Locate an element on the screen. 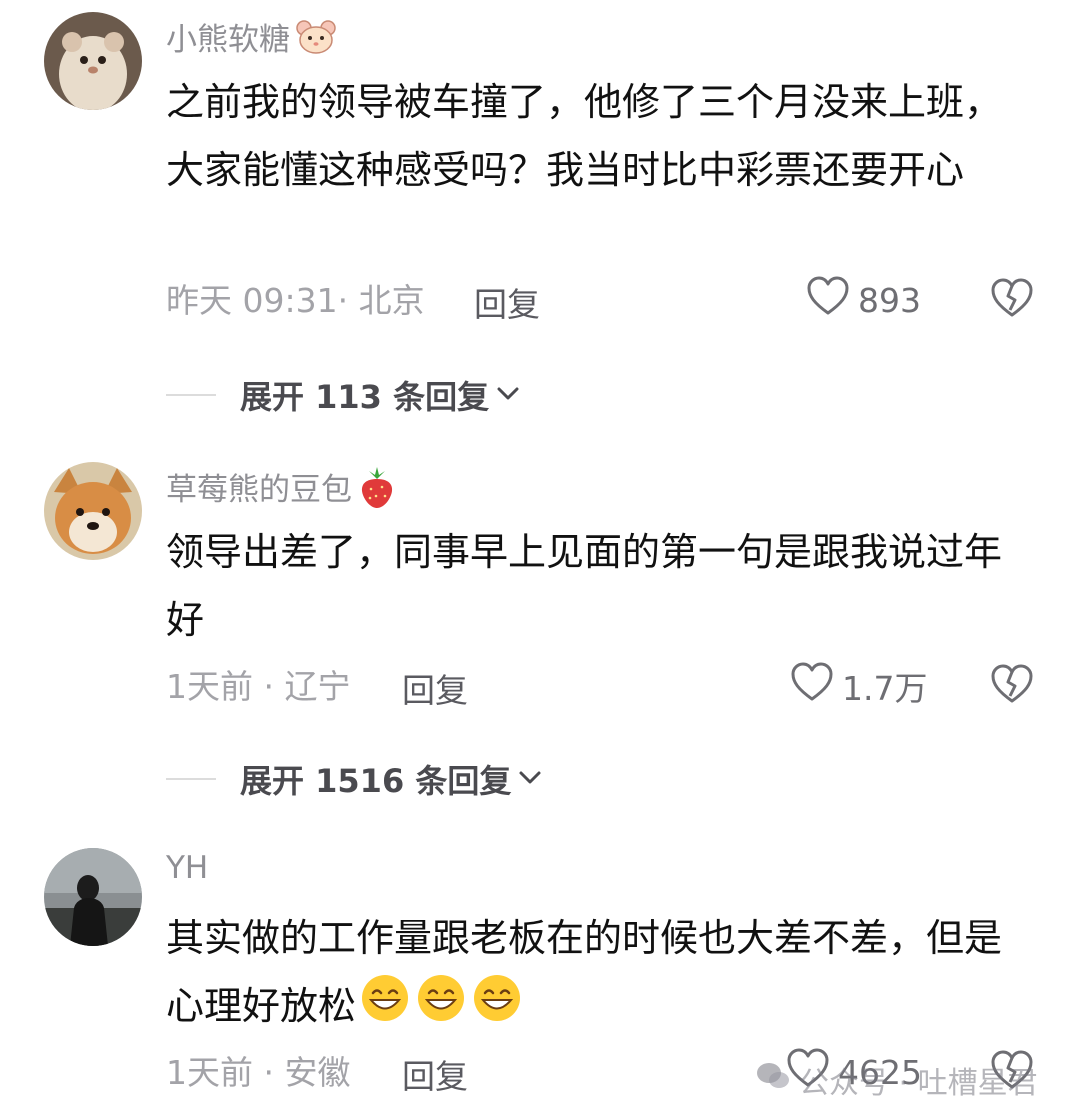 The height and width of the screenshot is (1119, 1080). time-location: 1天前 · 安徽 is located at coordinates (258, 1072).